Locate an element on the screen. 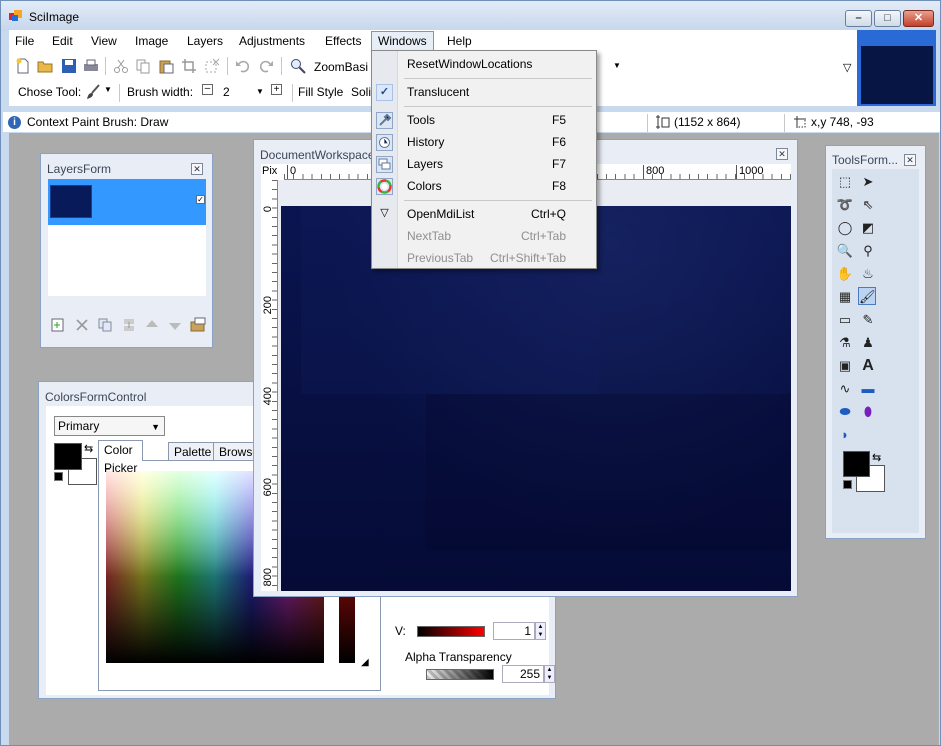 This screenshot has width=941, height=746. menu-item-next-tab: NextTab Ctrl+Tab is located at coordinates (484, 236).